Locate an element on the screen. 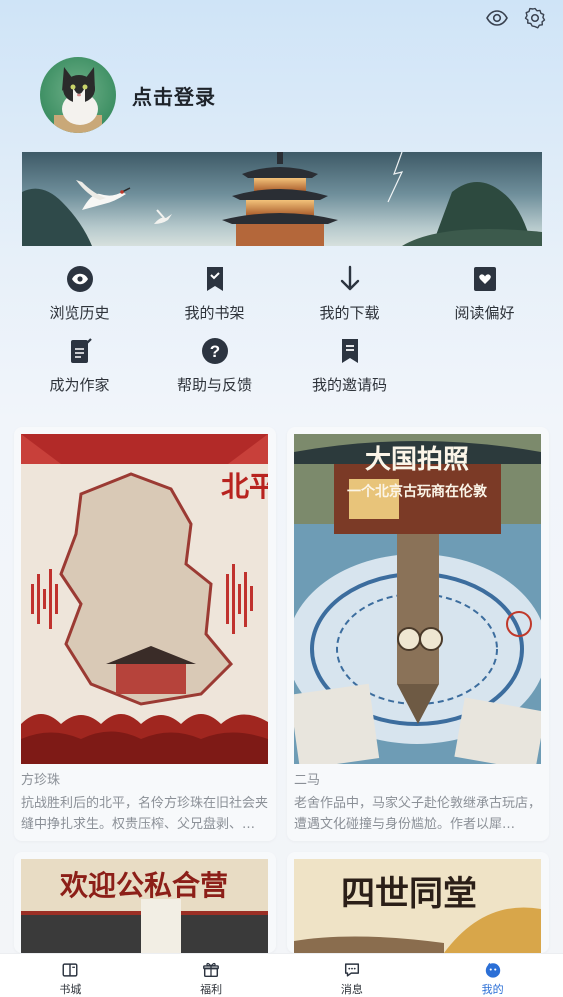 The image size is (563, 997). book-cover: 大国拍照 一个北京古玩商在伦敦 is located at coordinates (417, 599).